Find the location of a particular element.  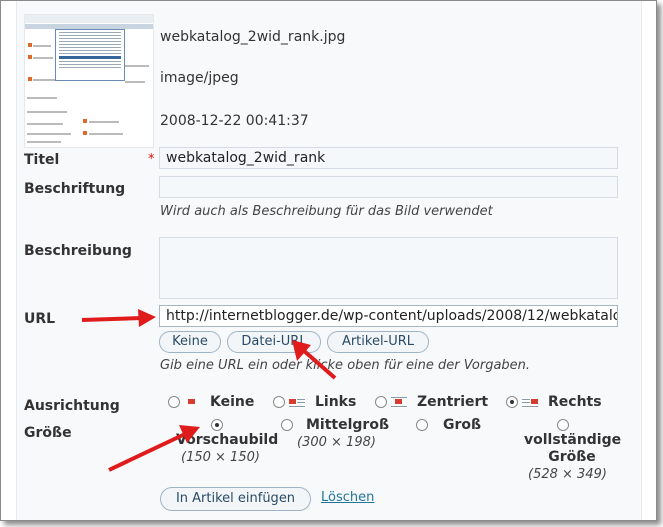

arrow-to-file-url-button-icon is located at coordinates (314, 360).